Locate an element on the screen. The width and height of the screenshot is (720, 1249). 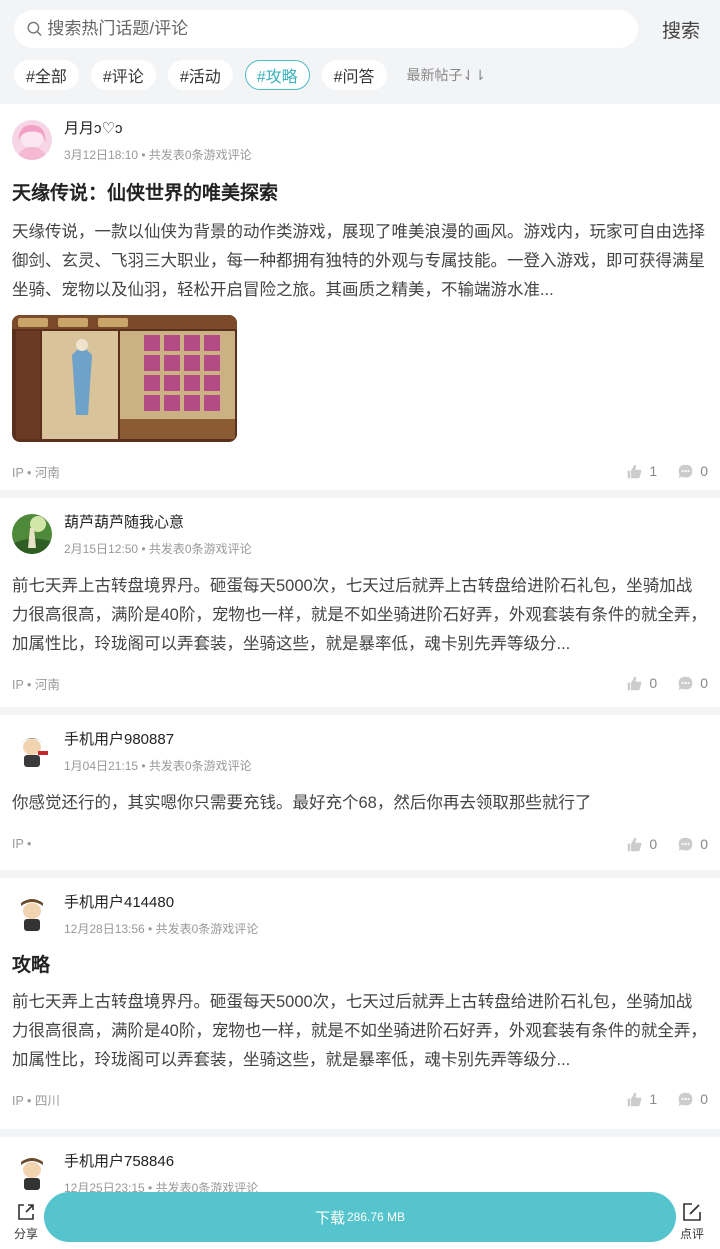
tag-filter-row: #全部 #评论 #活动 #攻略 #问答 最新帖子⇃⇂ is located at coordinates (360, 75).